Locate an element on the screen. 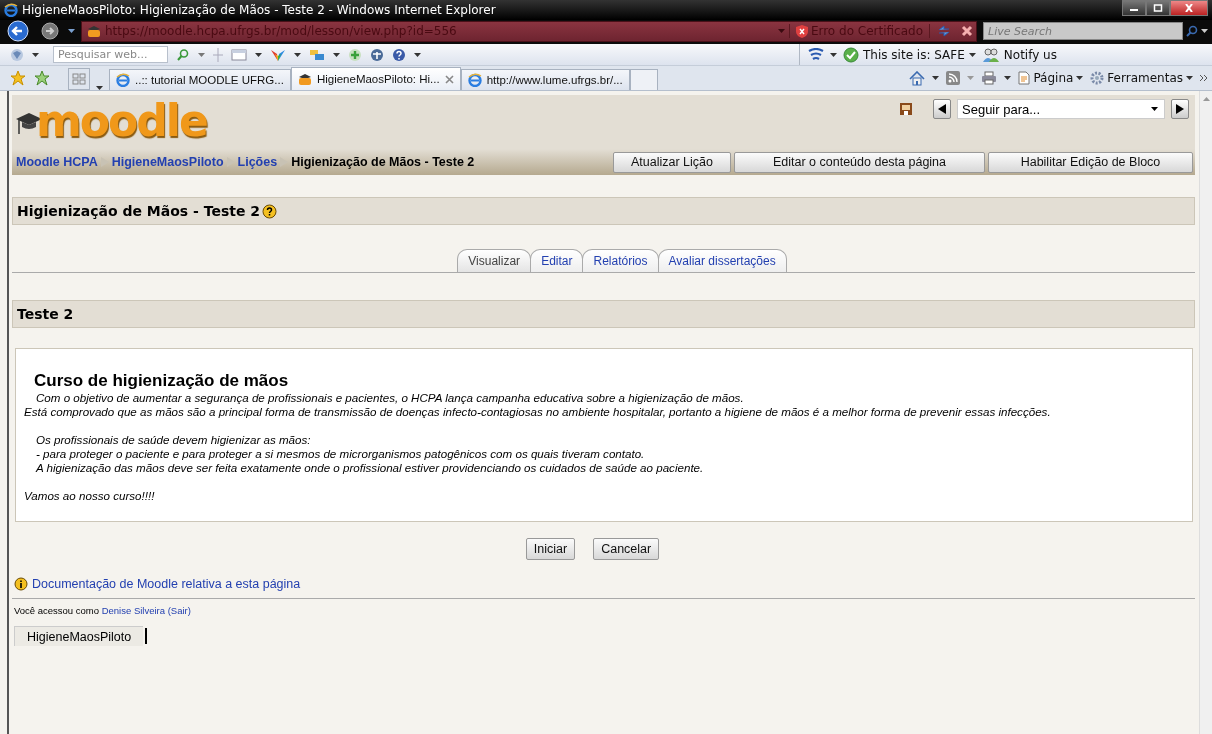  content-text: Vamos ao nosso curso!!!! is located at coordinates (90, 496).